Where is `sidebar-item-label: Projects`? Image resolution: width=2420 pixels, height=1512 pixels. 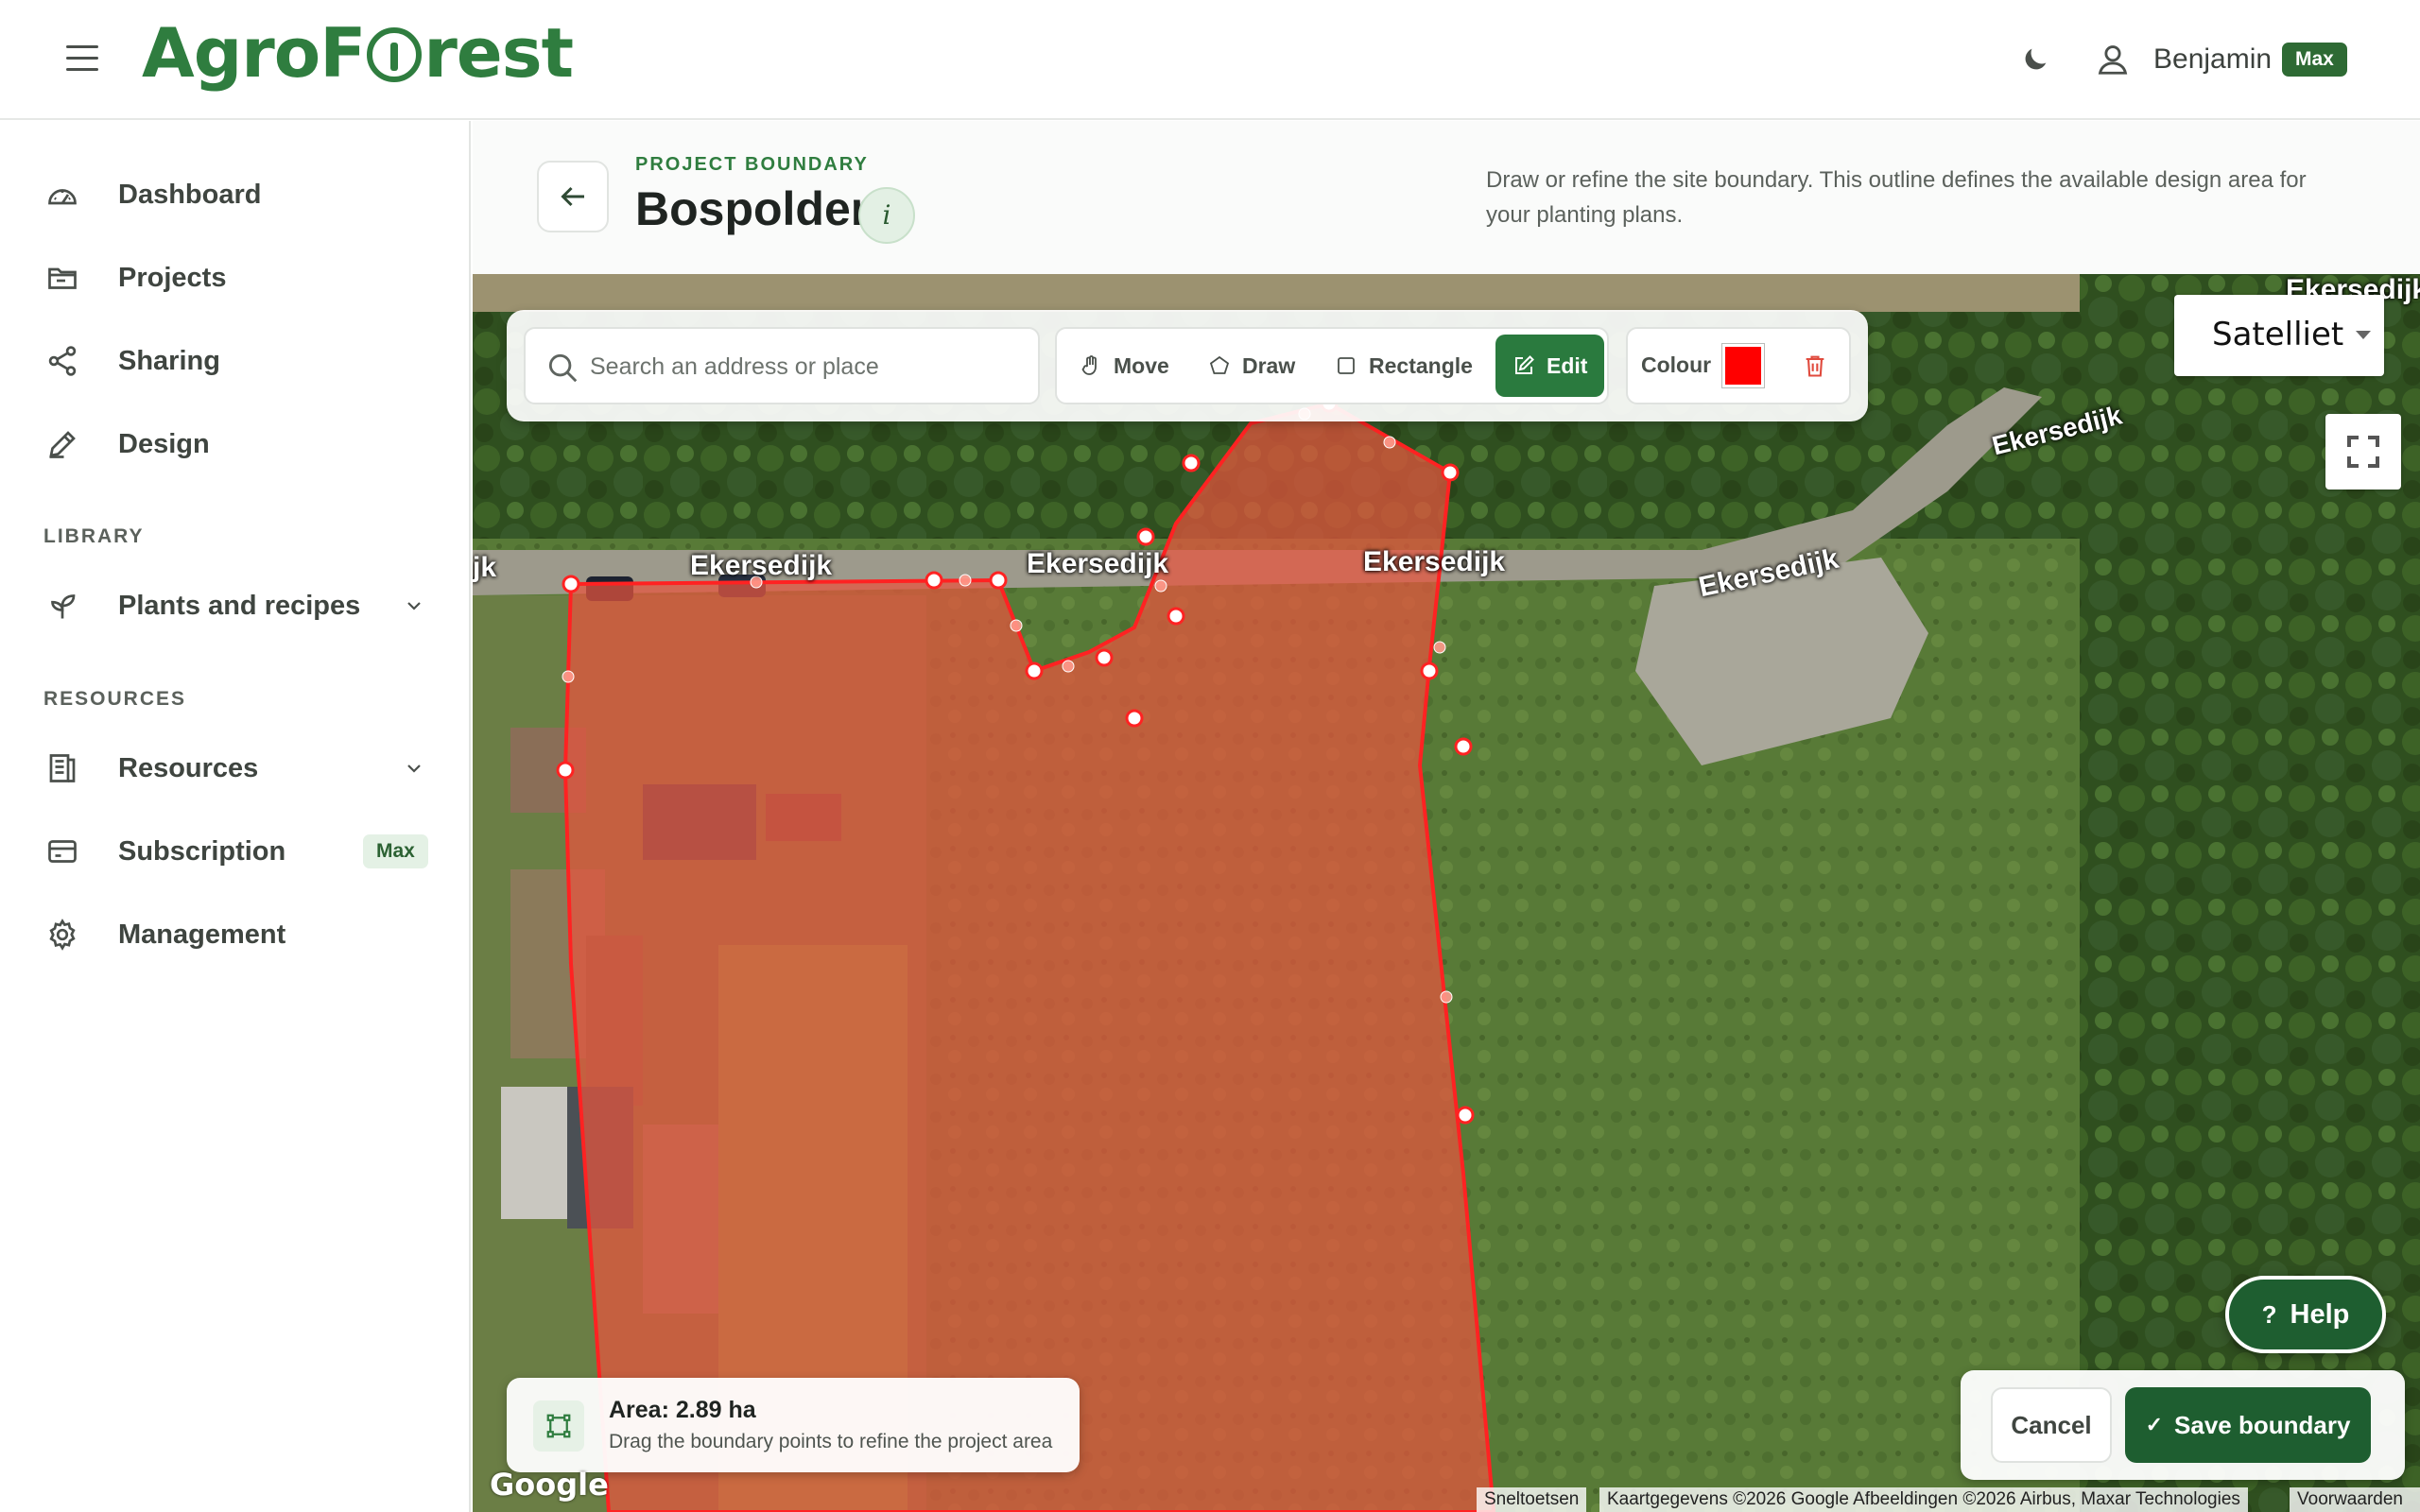 sidebar-item-label: Projects is located at coordinates (172, 277).